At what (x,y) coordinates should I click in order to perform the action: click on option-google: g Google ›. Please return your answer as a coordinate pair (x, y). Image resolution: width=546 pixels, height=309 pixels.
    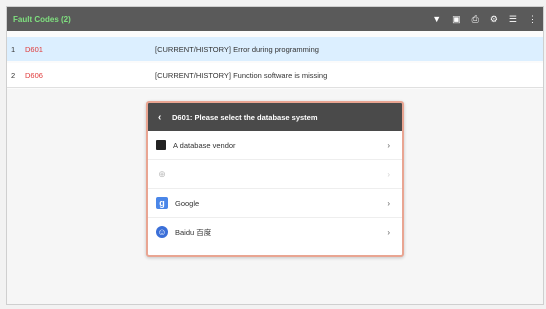
    Looking at the image, I should click on (275, 203).